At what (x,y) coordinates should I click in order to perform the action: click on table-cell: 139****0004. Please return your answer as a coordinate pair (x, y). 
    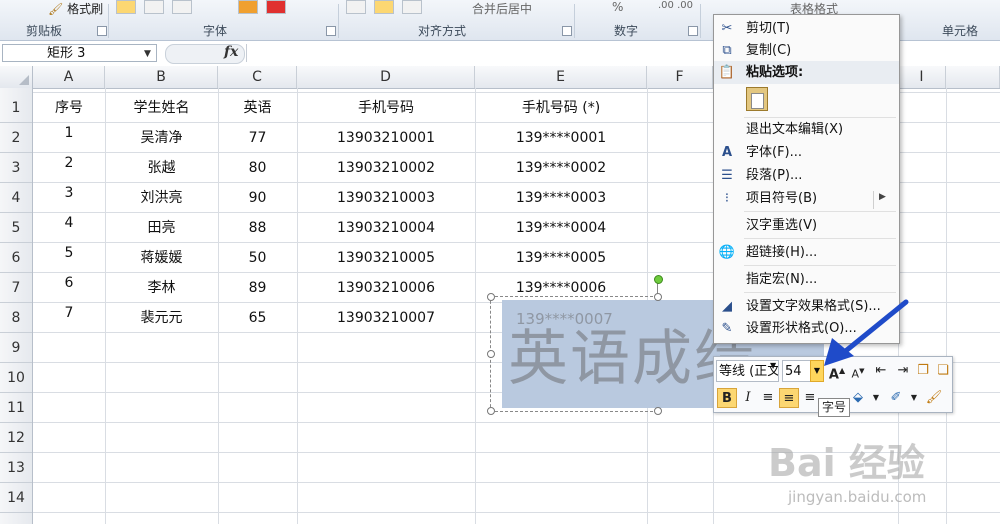
    Looking at the image, I should click on (561, 228).